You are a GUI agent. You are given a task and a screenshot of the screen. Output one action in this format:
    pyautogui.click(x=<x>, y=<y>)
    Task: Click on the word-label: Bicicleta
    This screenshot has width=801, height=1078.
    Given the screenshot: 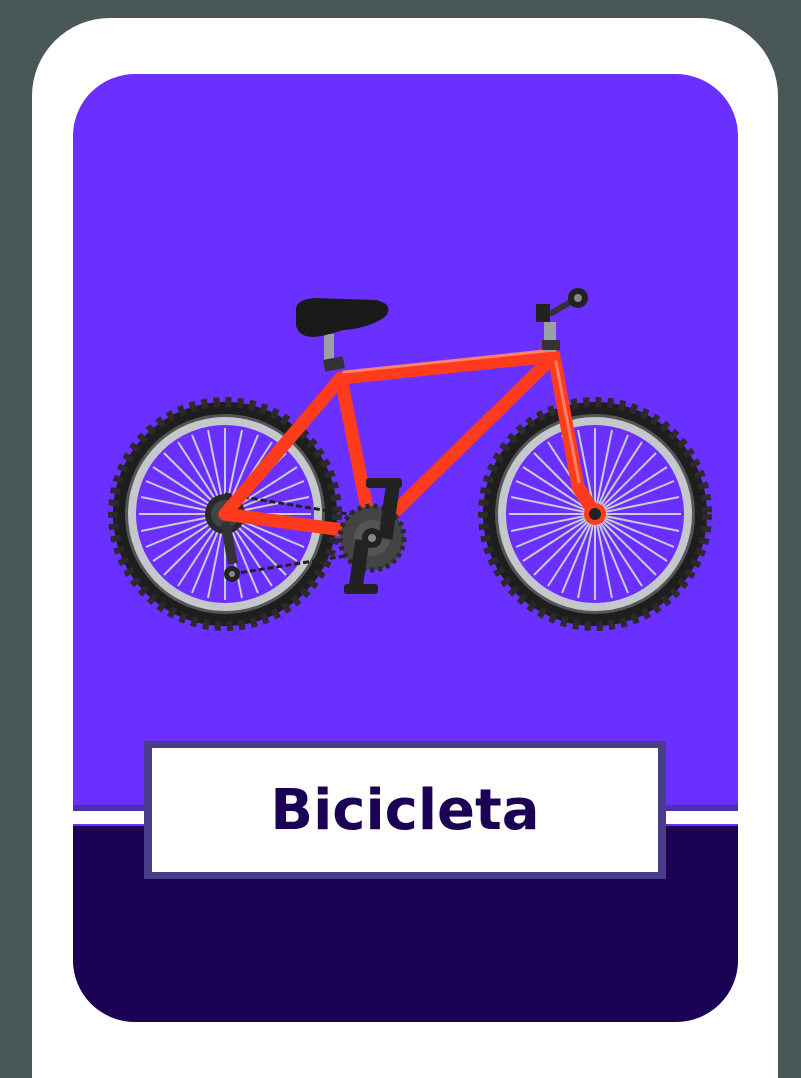 What is the action you would take?
    pyautogui.click(x=405, y=810)
    